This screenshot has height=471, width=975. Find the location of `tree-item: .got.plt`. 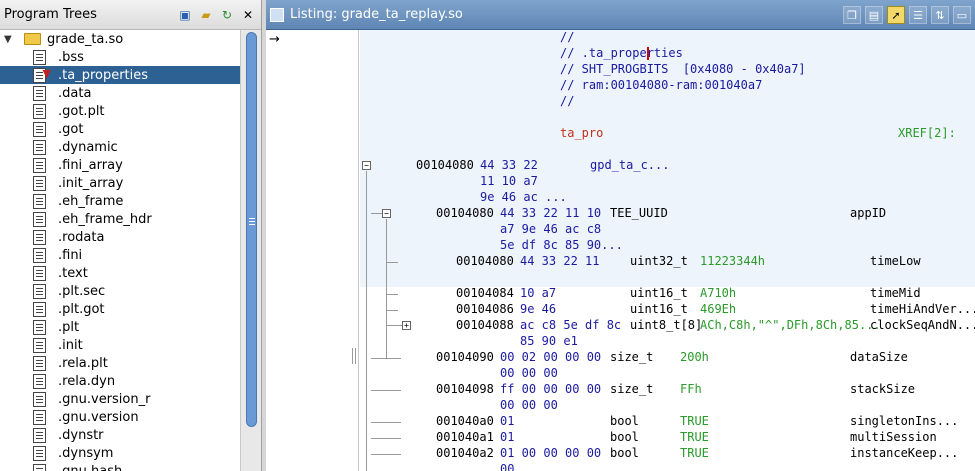

tree-item: .got.plt is located at coordinates (120, 111).